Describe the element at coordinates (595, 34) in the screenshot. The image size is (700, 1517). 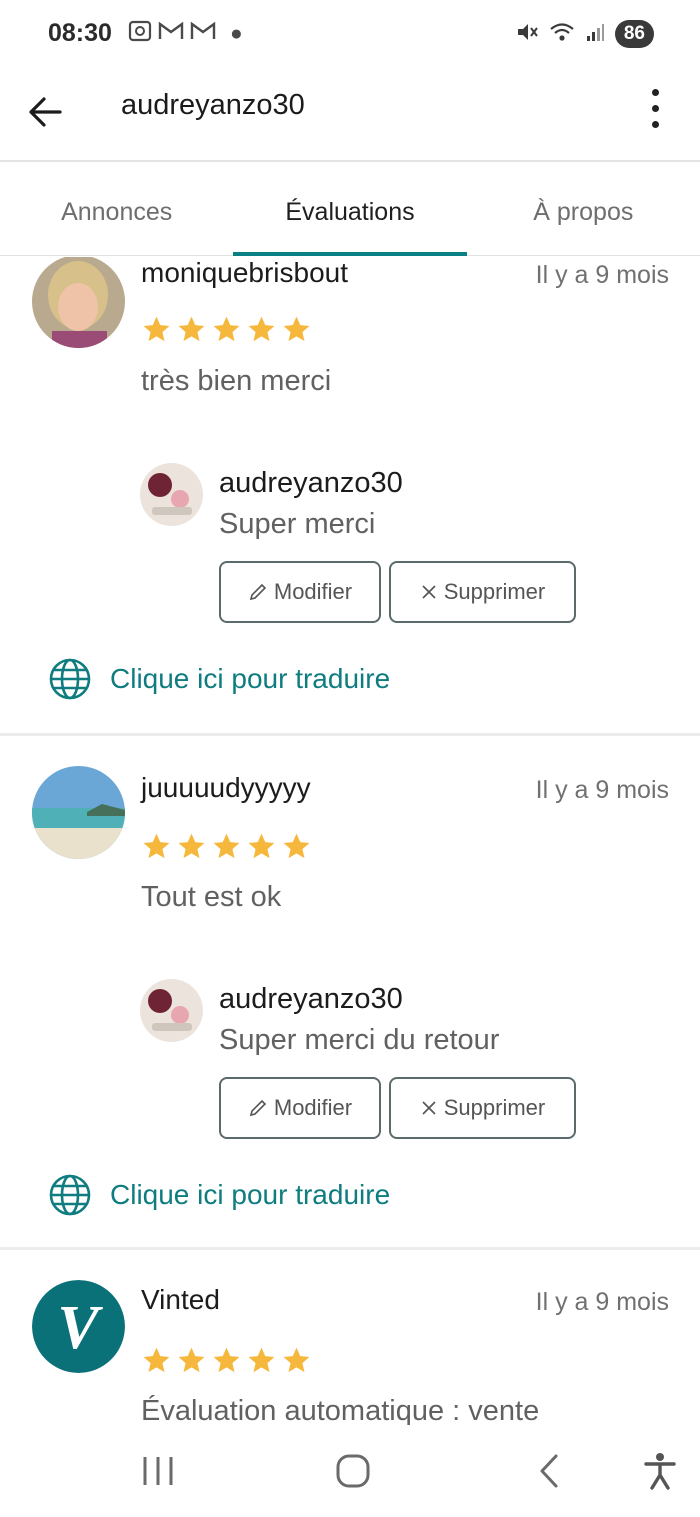
I see `signal-icon` at that location.